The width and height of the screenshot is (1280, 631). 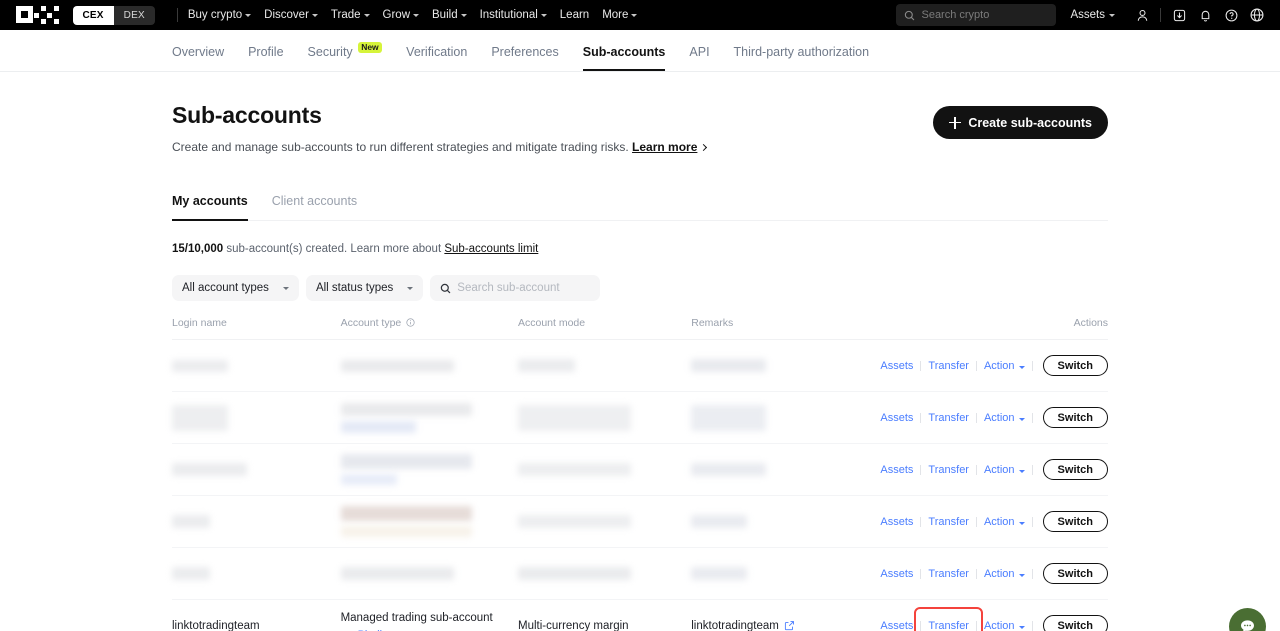 I want to click on learn-more-link: Learn more, so click(x=664, y=147).